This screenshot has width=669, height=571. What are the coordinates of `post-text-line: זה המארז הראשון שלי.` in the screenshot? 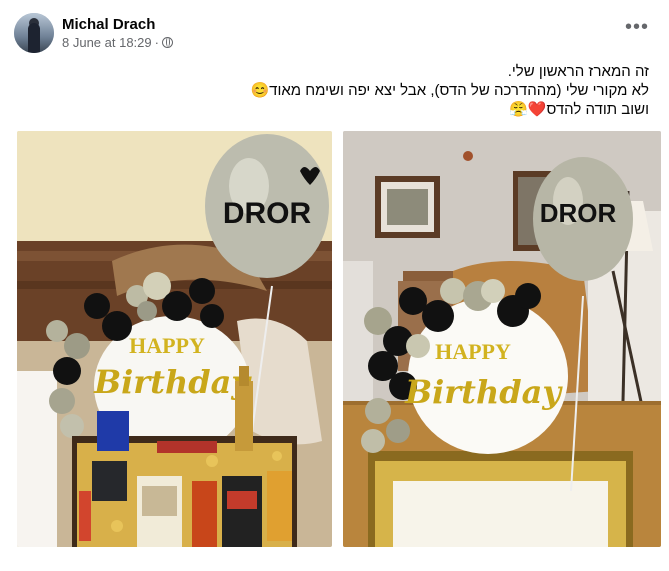 It's located at (578, 71).